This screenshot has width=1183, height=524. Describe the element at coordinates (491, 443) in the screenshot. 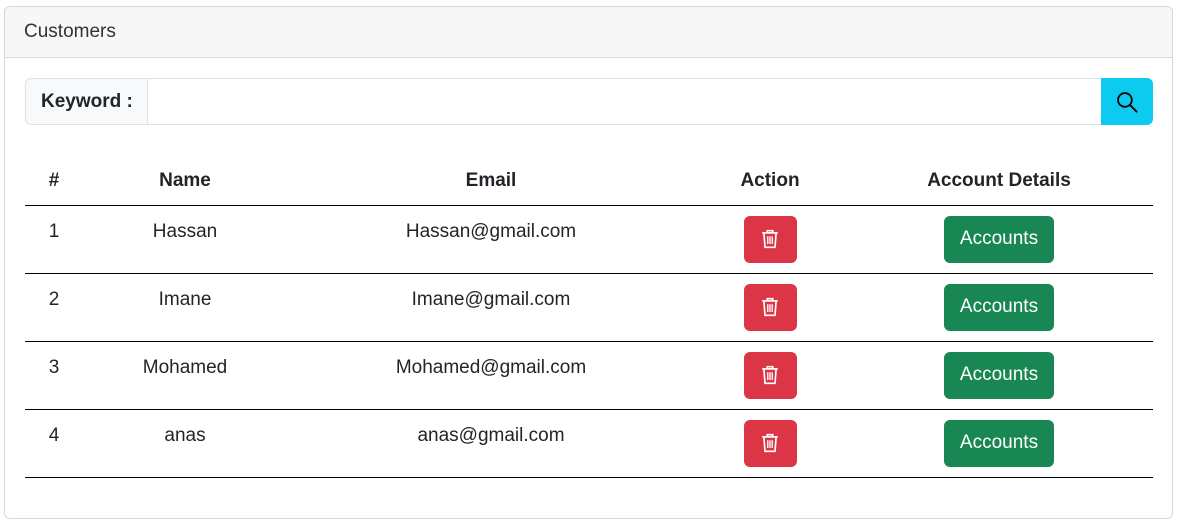

I see `cell-email: anas@gmail.com` at that location.